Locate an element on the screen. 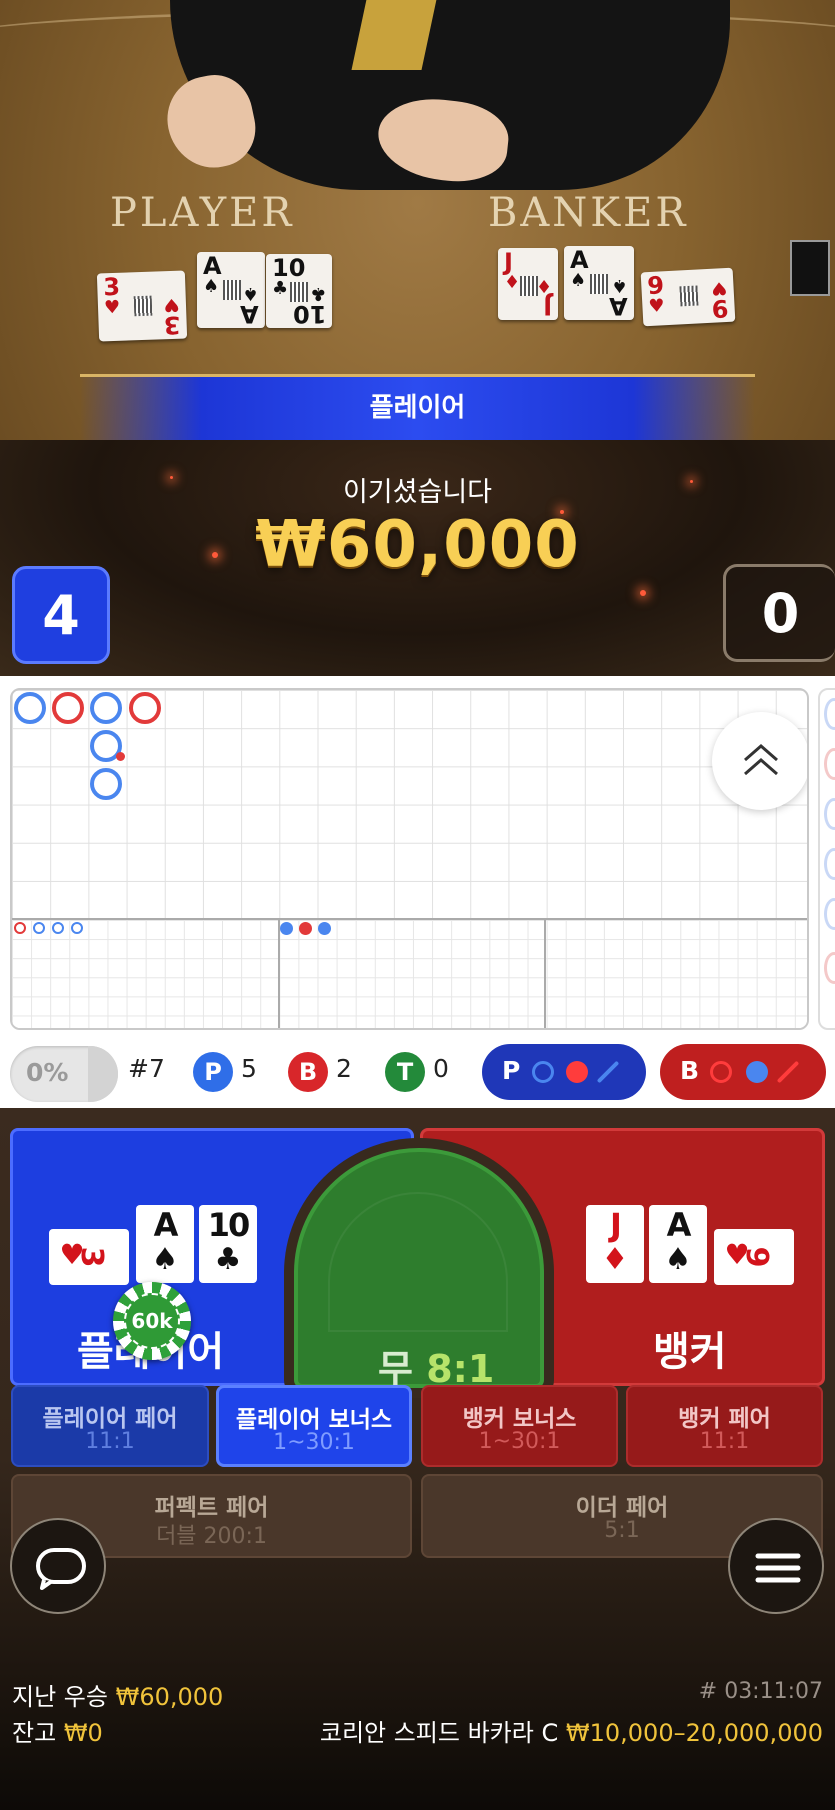 The height and width of the screenshot is (1810, 835). video-player-card-3: 10 ♣ 10 ♣ is located at coordinates (299, 291).